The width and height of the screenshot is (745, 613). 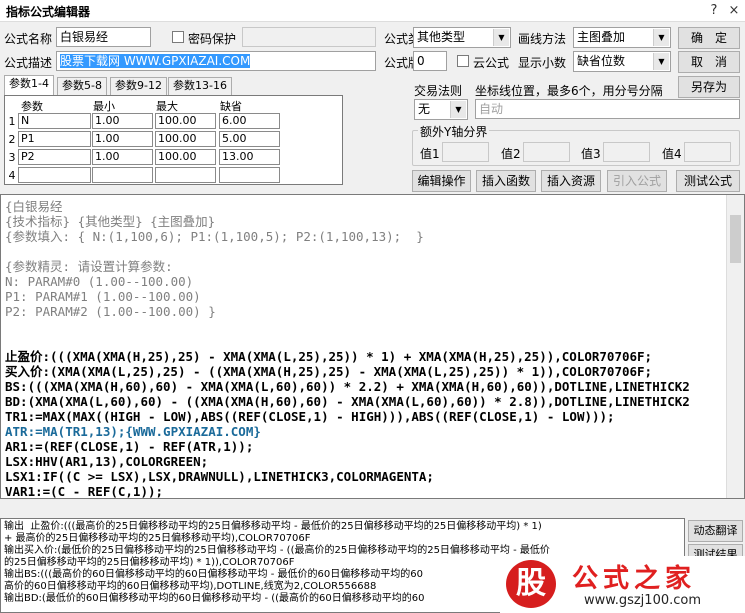 I want to click on param-header-max: 最大, so click(x=167, y=106).